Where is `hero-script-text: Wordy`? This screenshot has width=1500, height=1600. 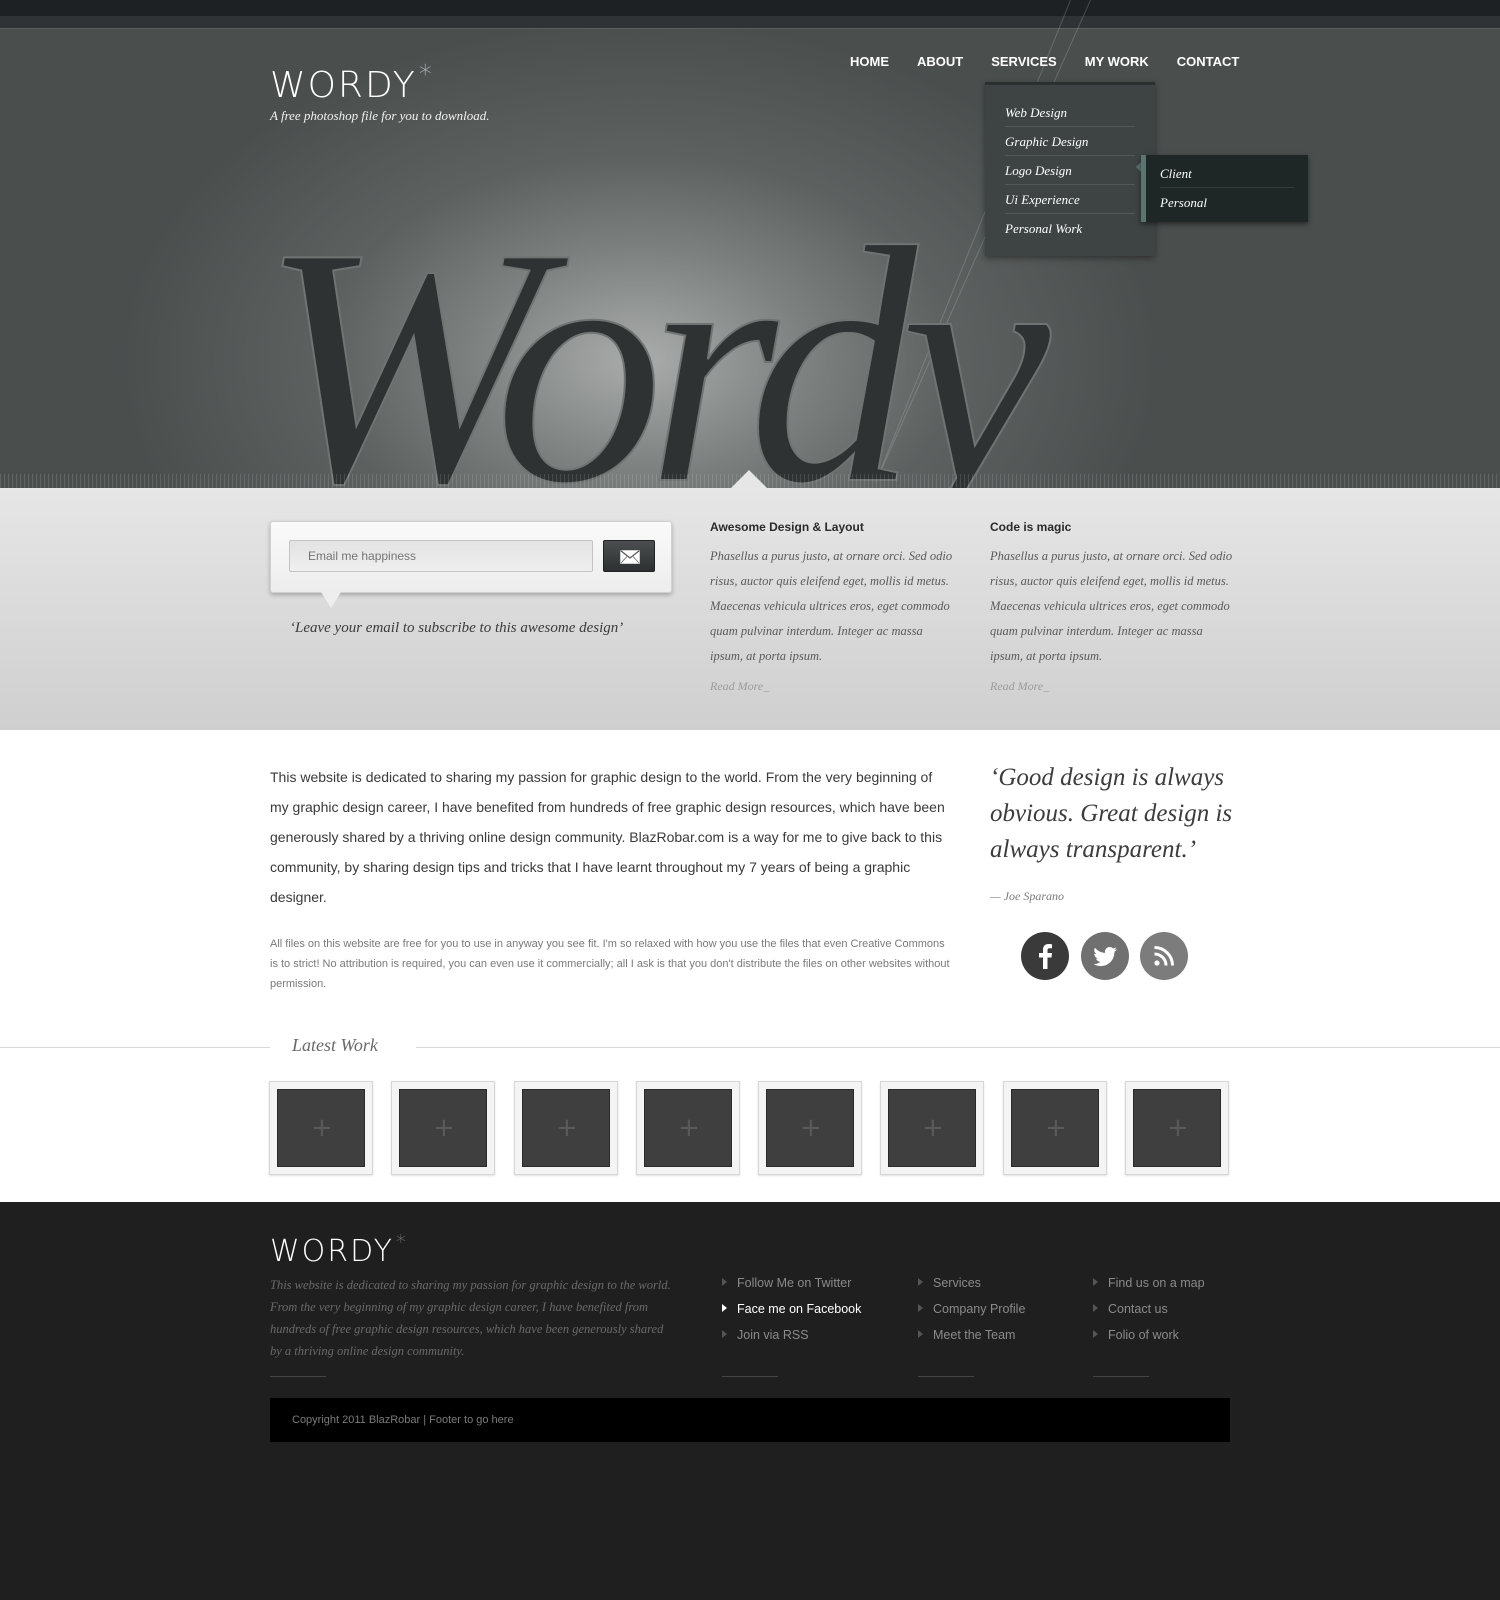 hero-script-text: Wordy is located at coordinates (657, 339).